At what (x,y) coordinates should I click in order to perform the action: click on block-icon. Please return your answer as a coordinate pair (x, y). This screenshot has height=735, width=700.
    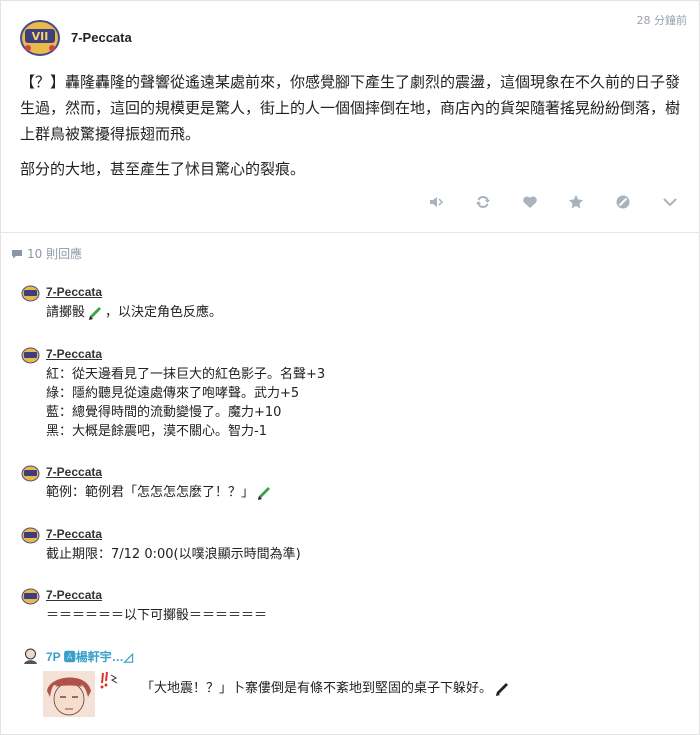
    Looking at the image, I should click on (623, 202).